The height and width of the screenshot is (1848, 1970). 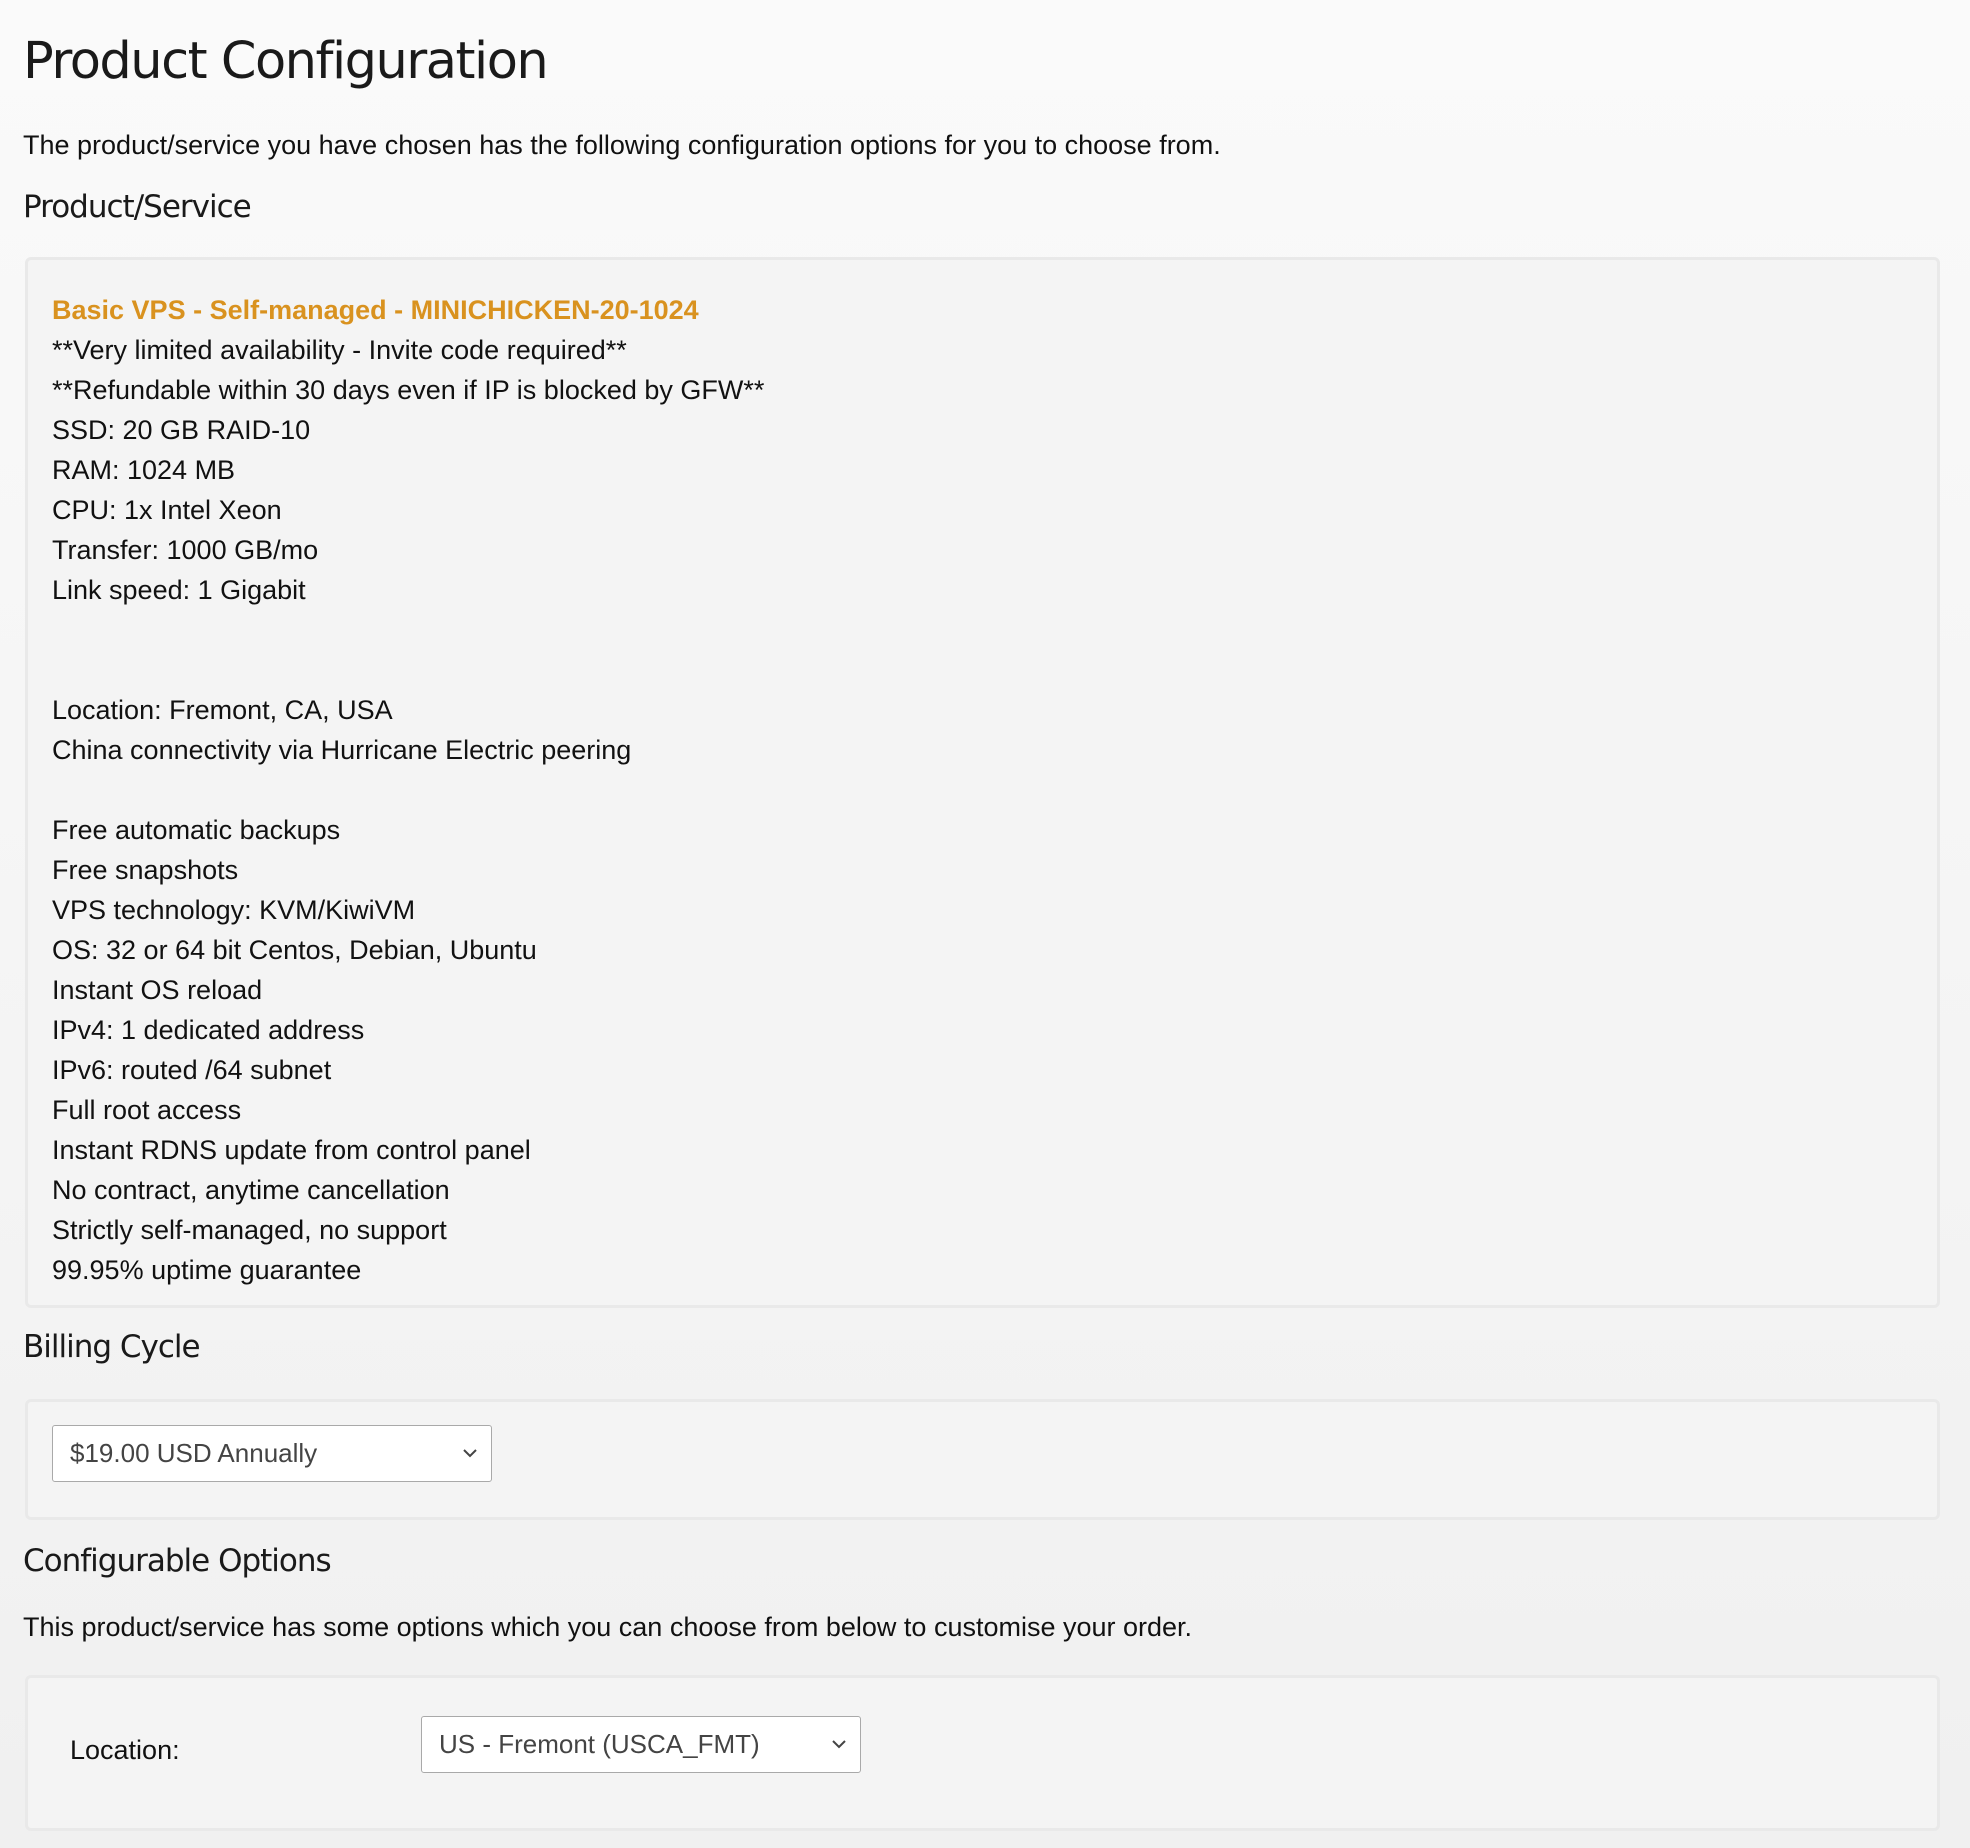 I want to click on configurable-options-heading: Configurable Options, so click(x=177, y=1561).